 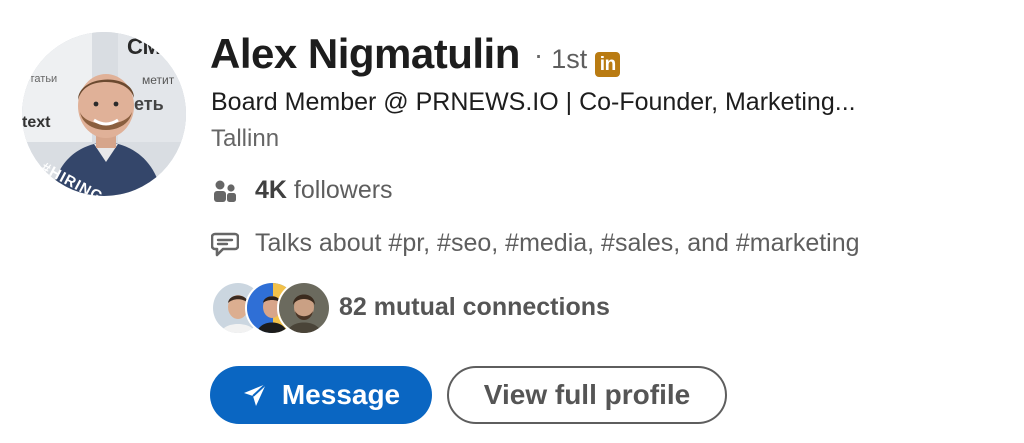 What do you see at coordinates (225, 244) in the screenshot?
I see `speech-bubble-icon` at bounding box center [225, 244].